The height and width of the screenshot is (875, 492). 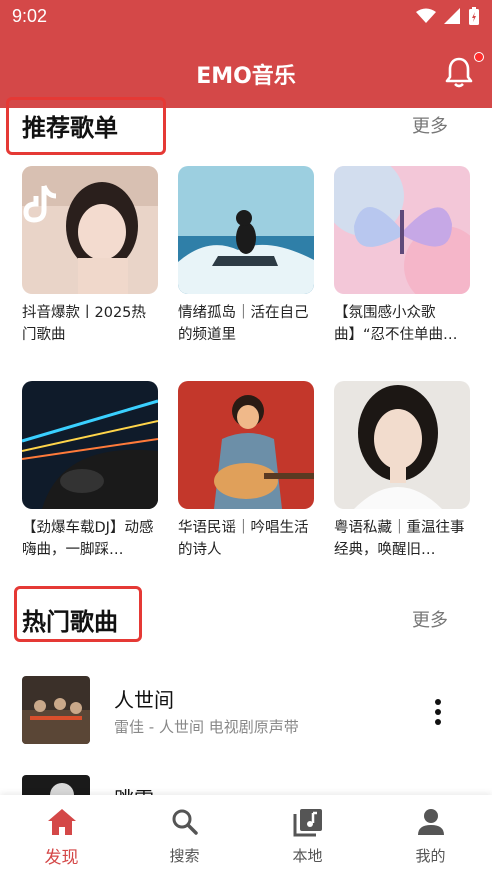 I want to click on notification-bell-icon, so click(x=459, y=72).